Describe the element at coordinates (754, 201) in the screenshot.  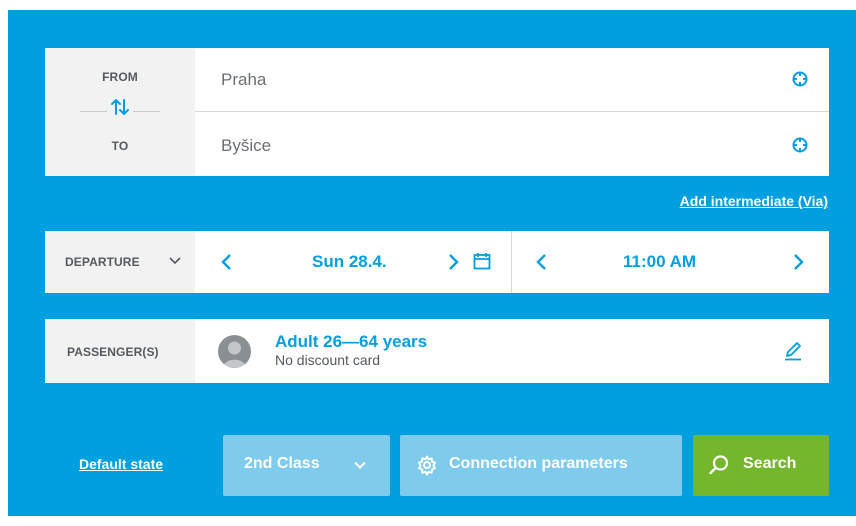
I see `add-via-link: Add intermediate (Via)` at that location.